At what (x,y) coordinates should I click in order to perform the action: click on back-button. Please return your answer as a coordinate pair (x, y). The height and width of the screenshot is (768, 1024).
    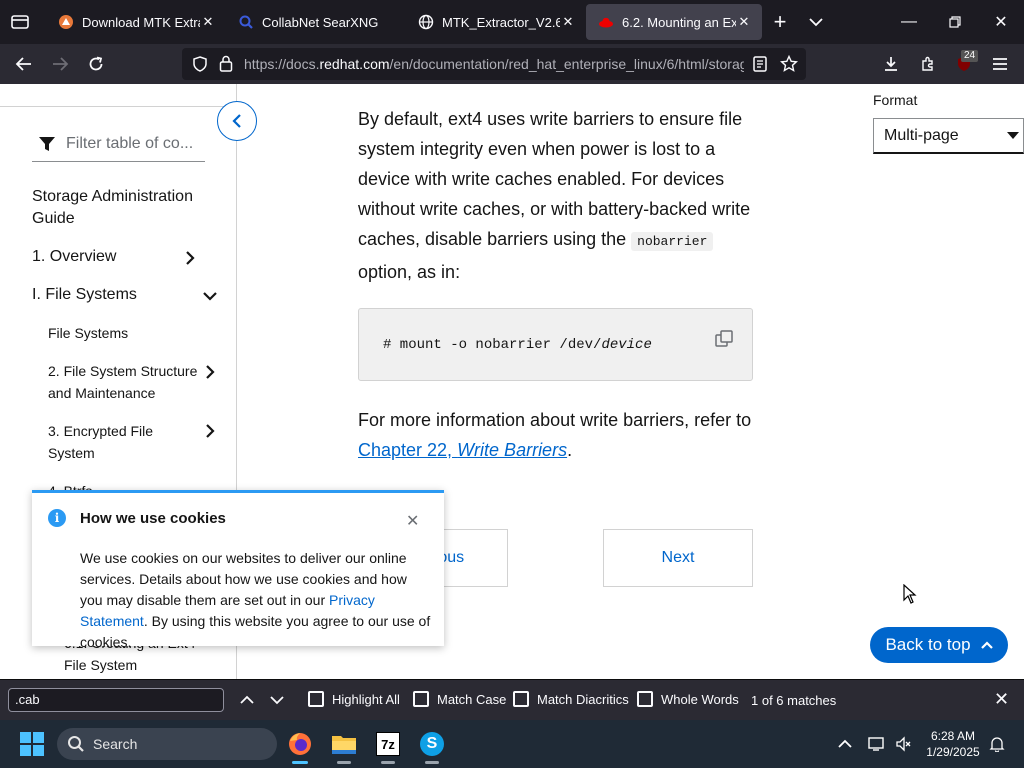
    Looking at the image, I should click on (24, 64).